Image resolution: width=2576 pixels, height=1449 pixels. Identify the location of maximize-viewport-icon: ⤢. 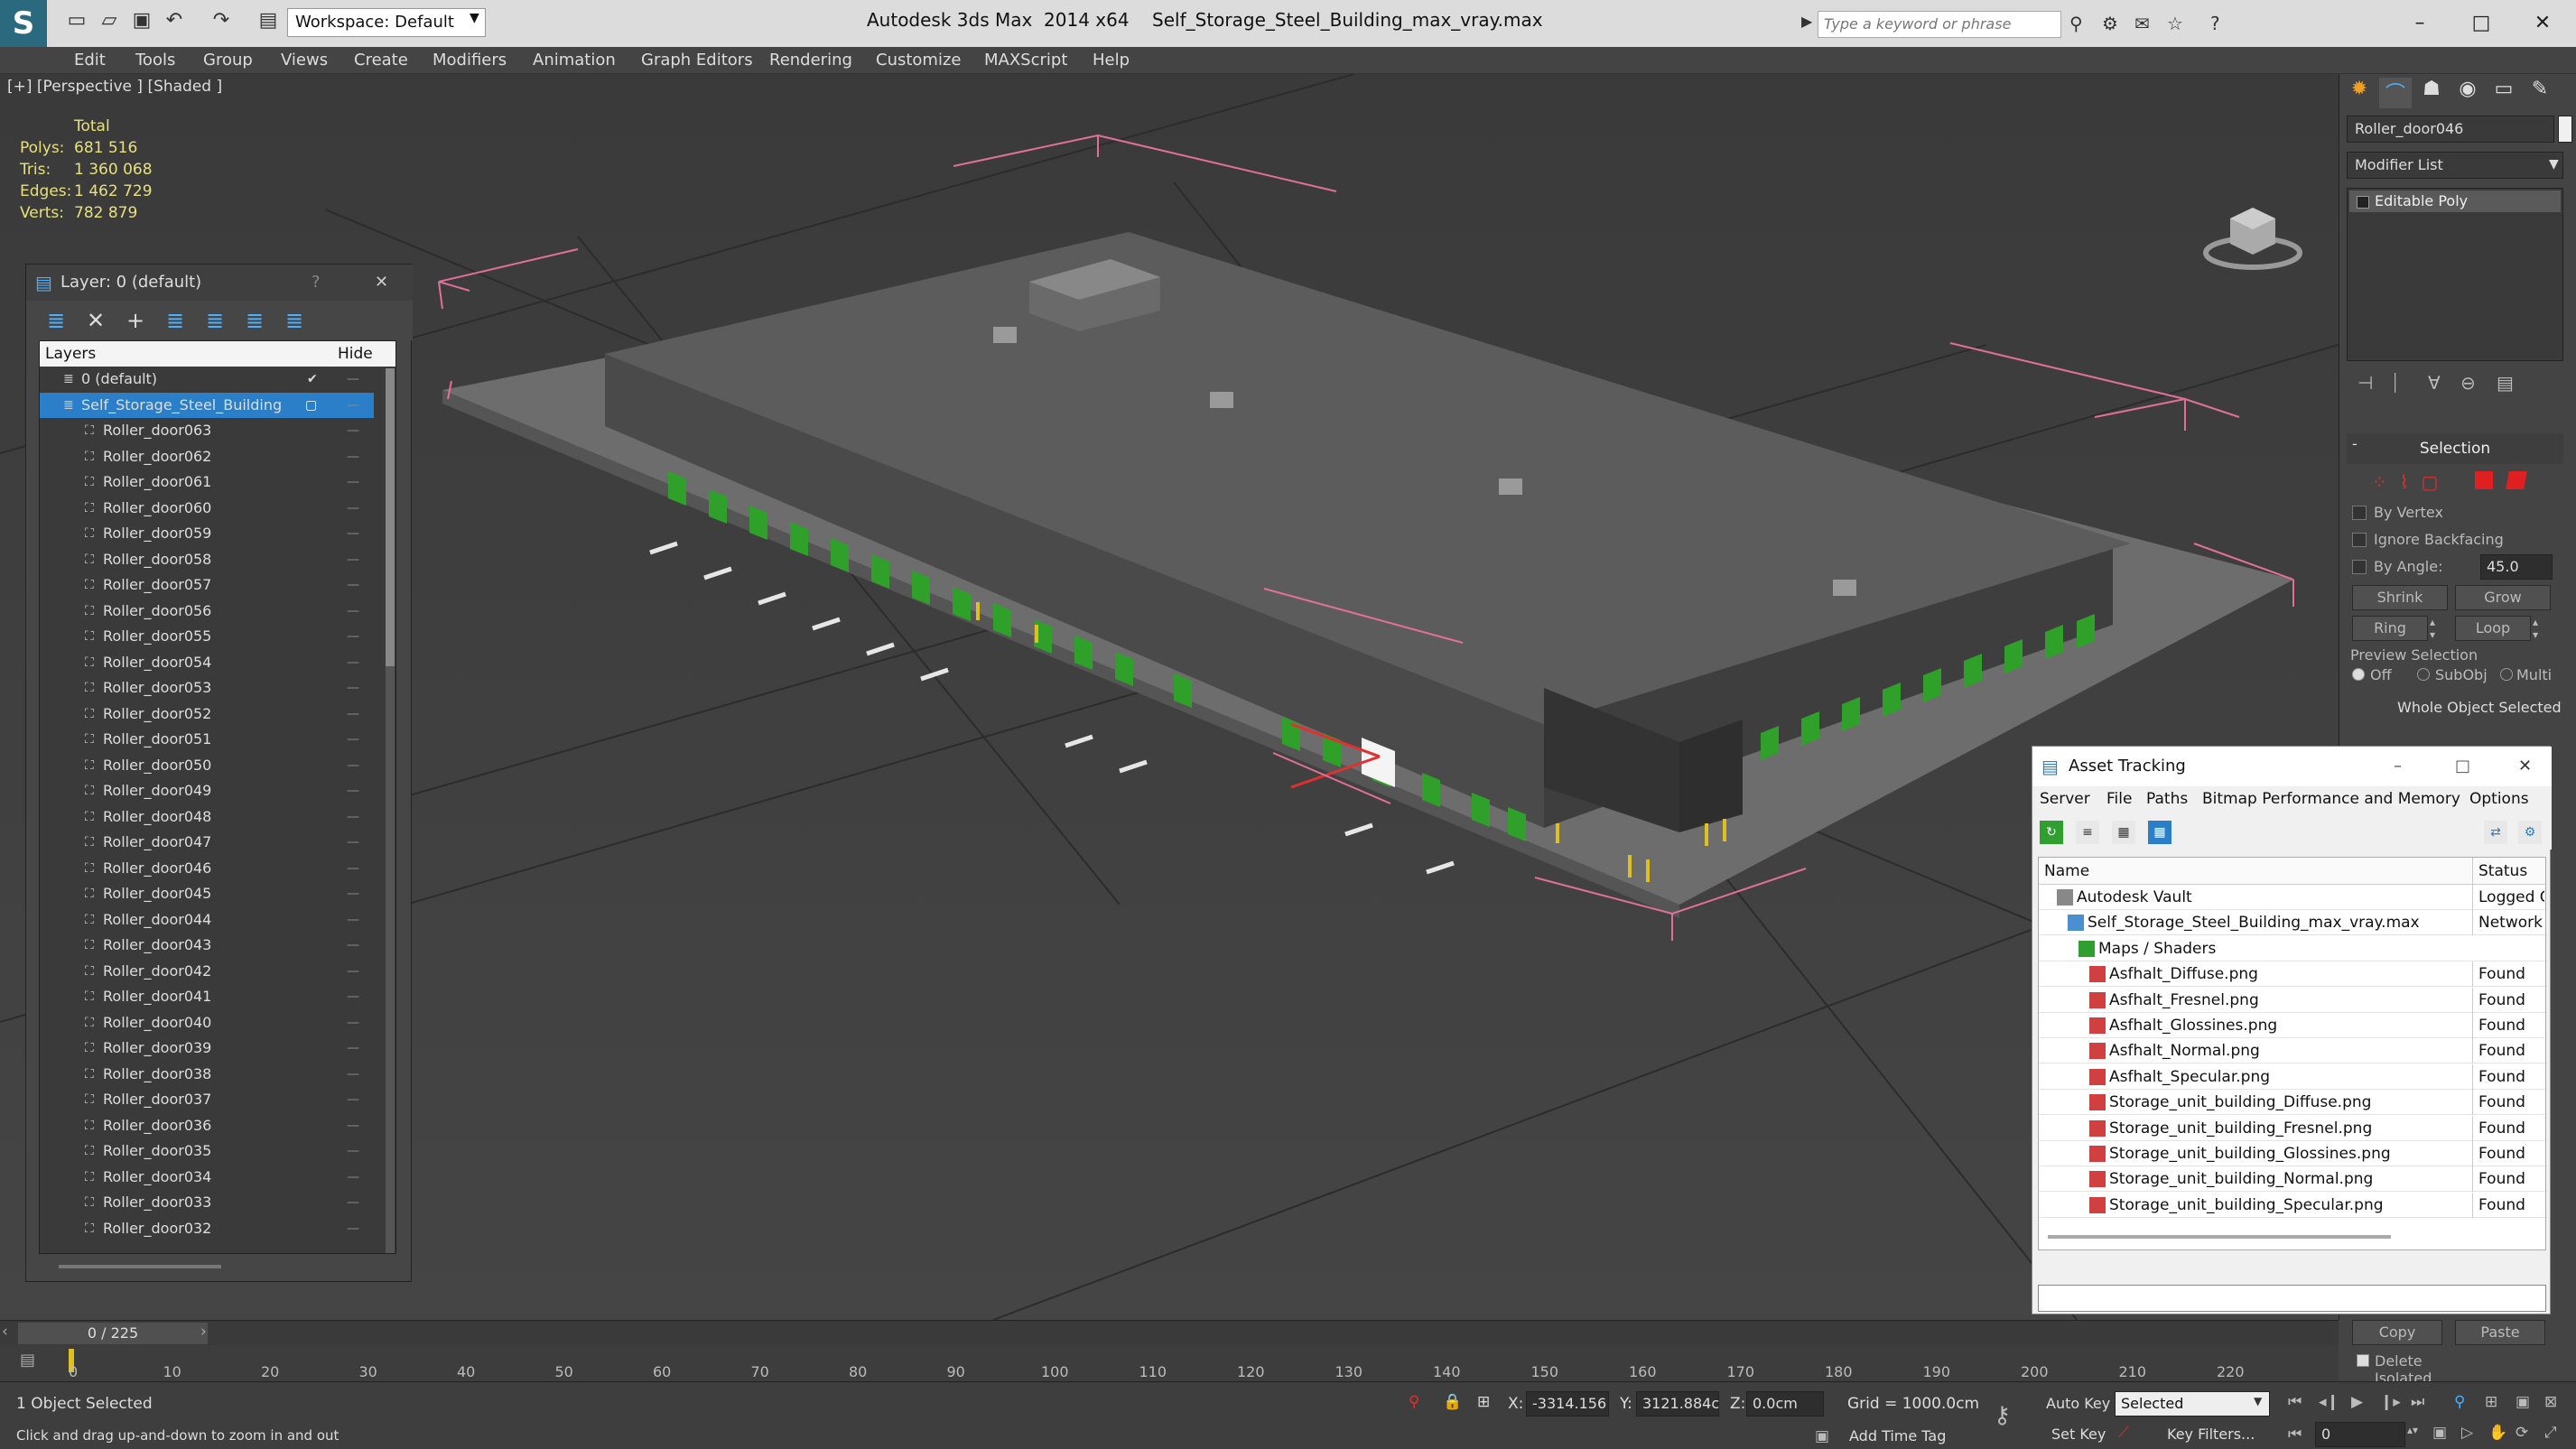
(2550, 1433).